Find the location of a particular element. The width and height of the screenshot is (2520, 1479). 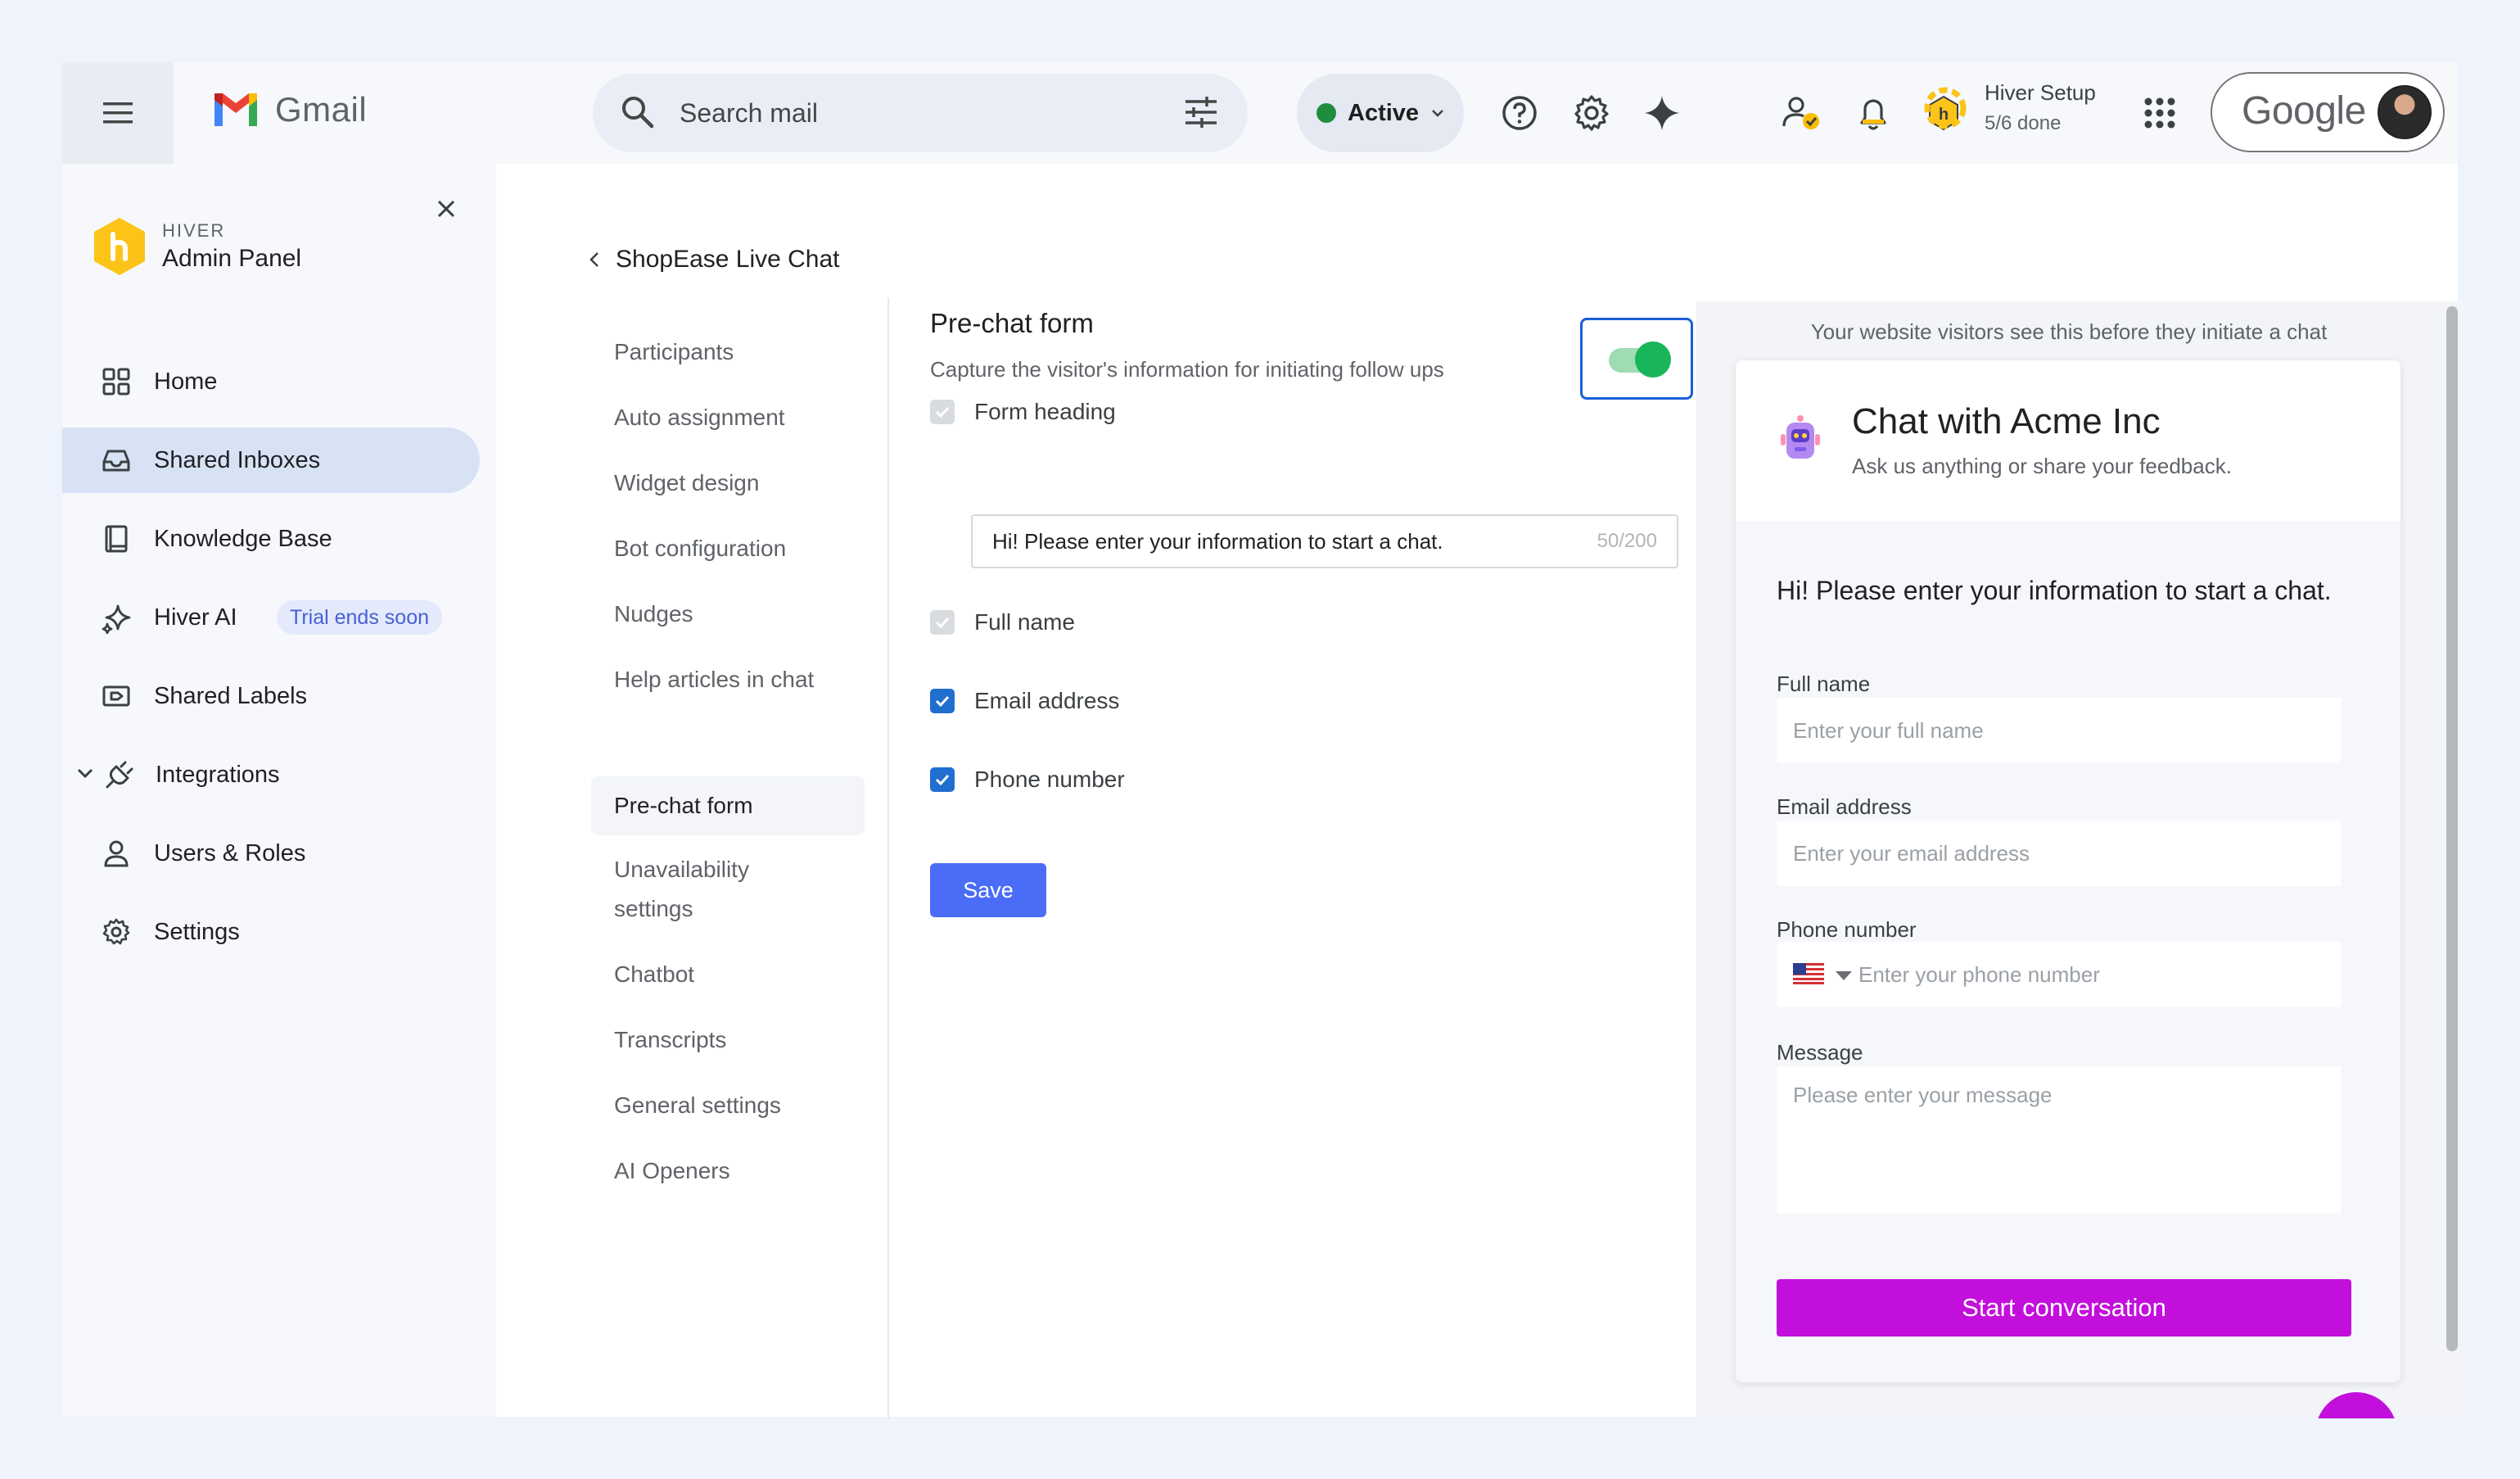

subnav-item-pre-chat-form: Pre-chat form is located at coordinates (728, 805).